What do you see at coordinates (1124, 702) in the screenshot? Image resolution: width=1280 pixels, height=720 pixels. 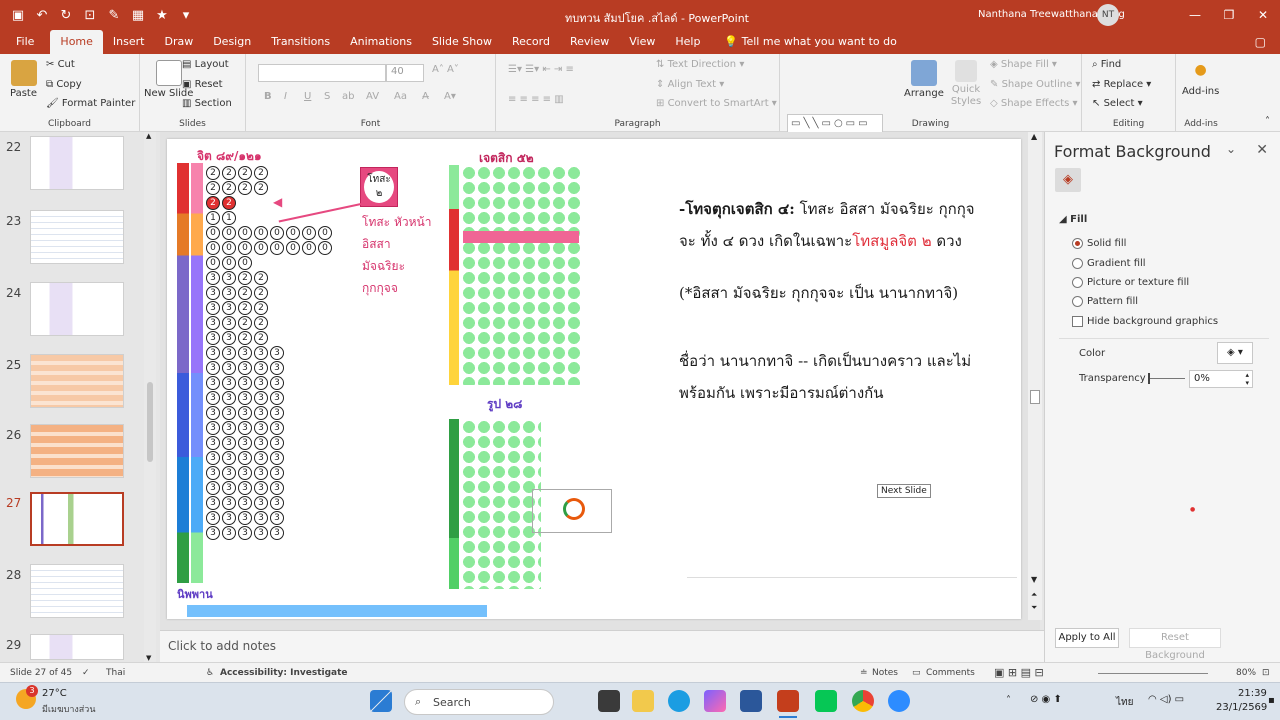 I see `language-switch: ไทย` at bounding box center [1124, 702].